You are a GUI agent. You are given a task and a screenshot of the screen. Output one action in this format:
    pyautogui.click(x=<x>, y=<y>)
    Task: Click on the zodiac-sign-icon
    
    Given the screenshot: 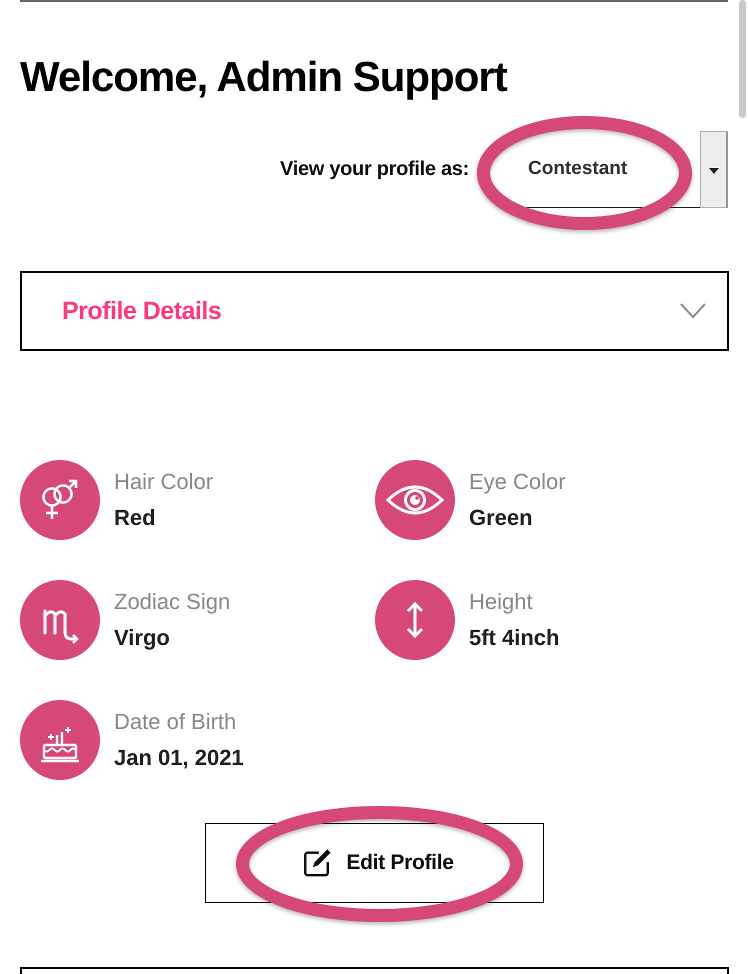 What is the action you would take?
    pyautogui.click(x=60, y=620)
    